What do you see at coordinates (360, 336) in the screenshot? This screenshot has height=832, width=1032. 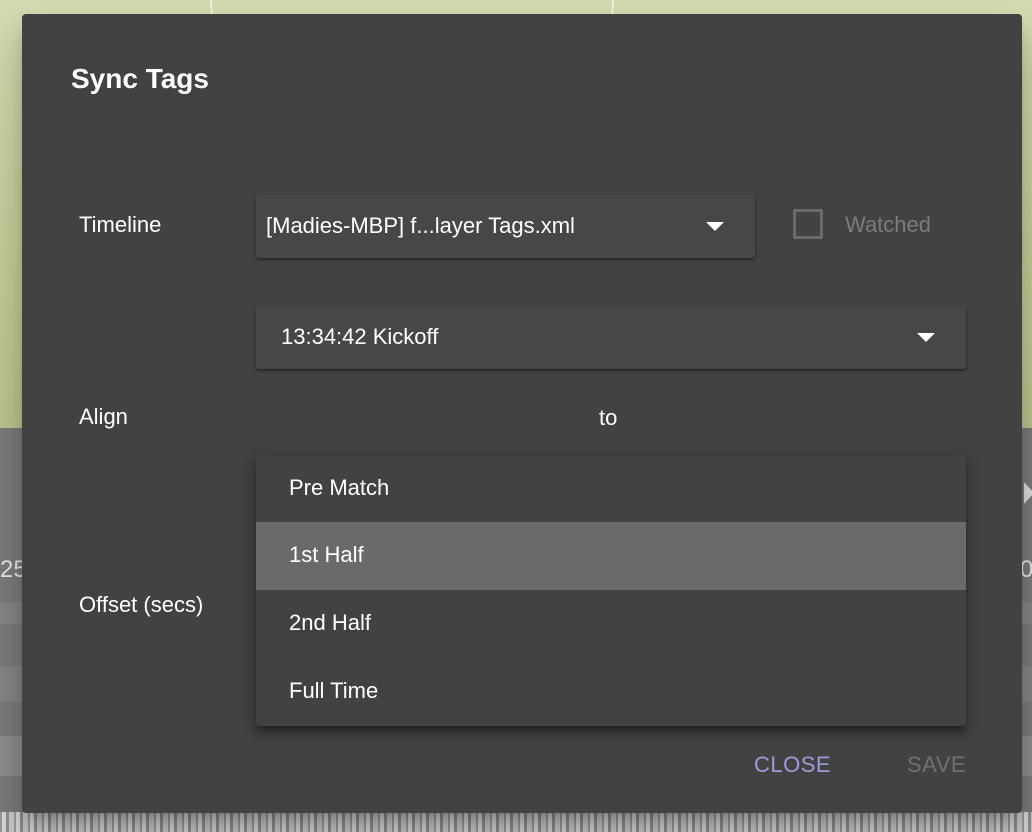 I see `align-source-value: 13:34:42 Kickoff` at bounding box center [360, 336].